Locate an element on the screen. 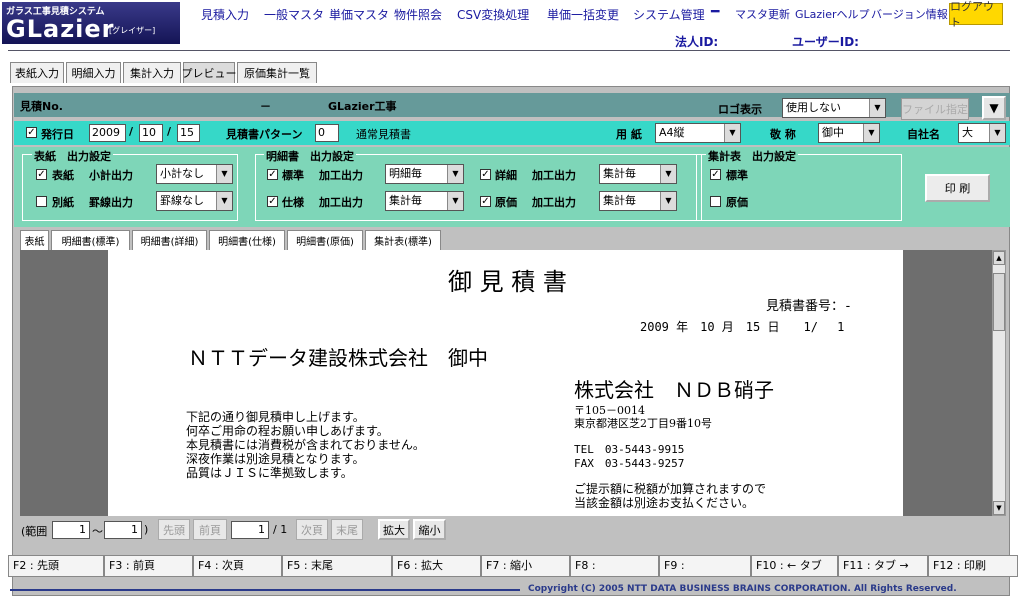 The width and height of the screenshot is (1020, 601). fkey-f5: F5 : 末尾 is located at coordinates (337, 566).